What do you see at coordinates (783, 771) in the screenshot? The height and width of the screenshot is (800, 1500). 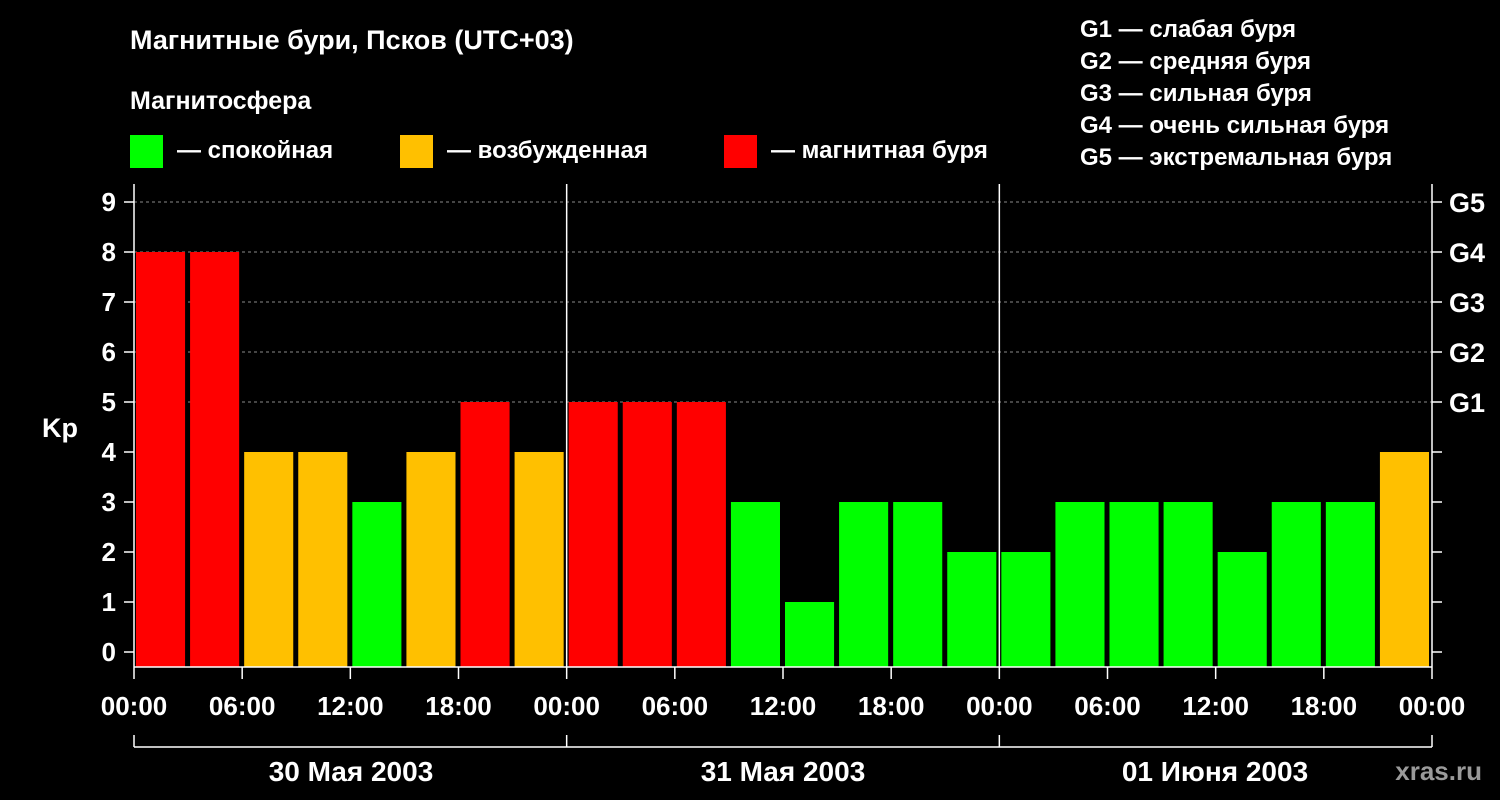 I see `day-label-2: 31 Мая 2003` at bounding box center [783, 771].